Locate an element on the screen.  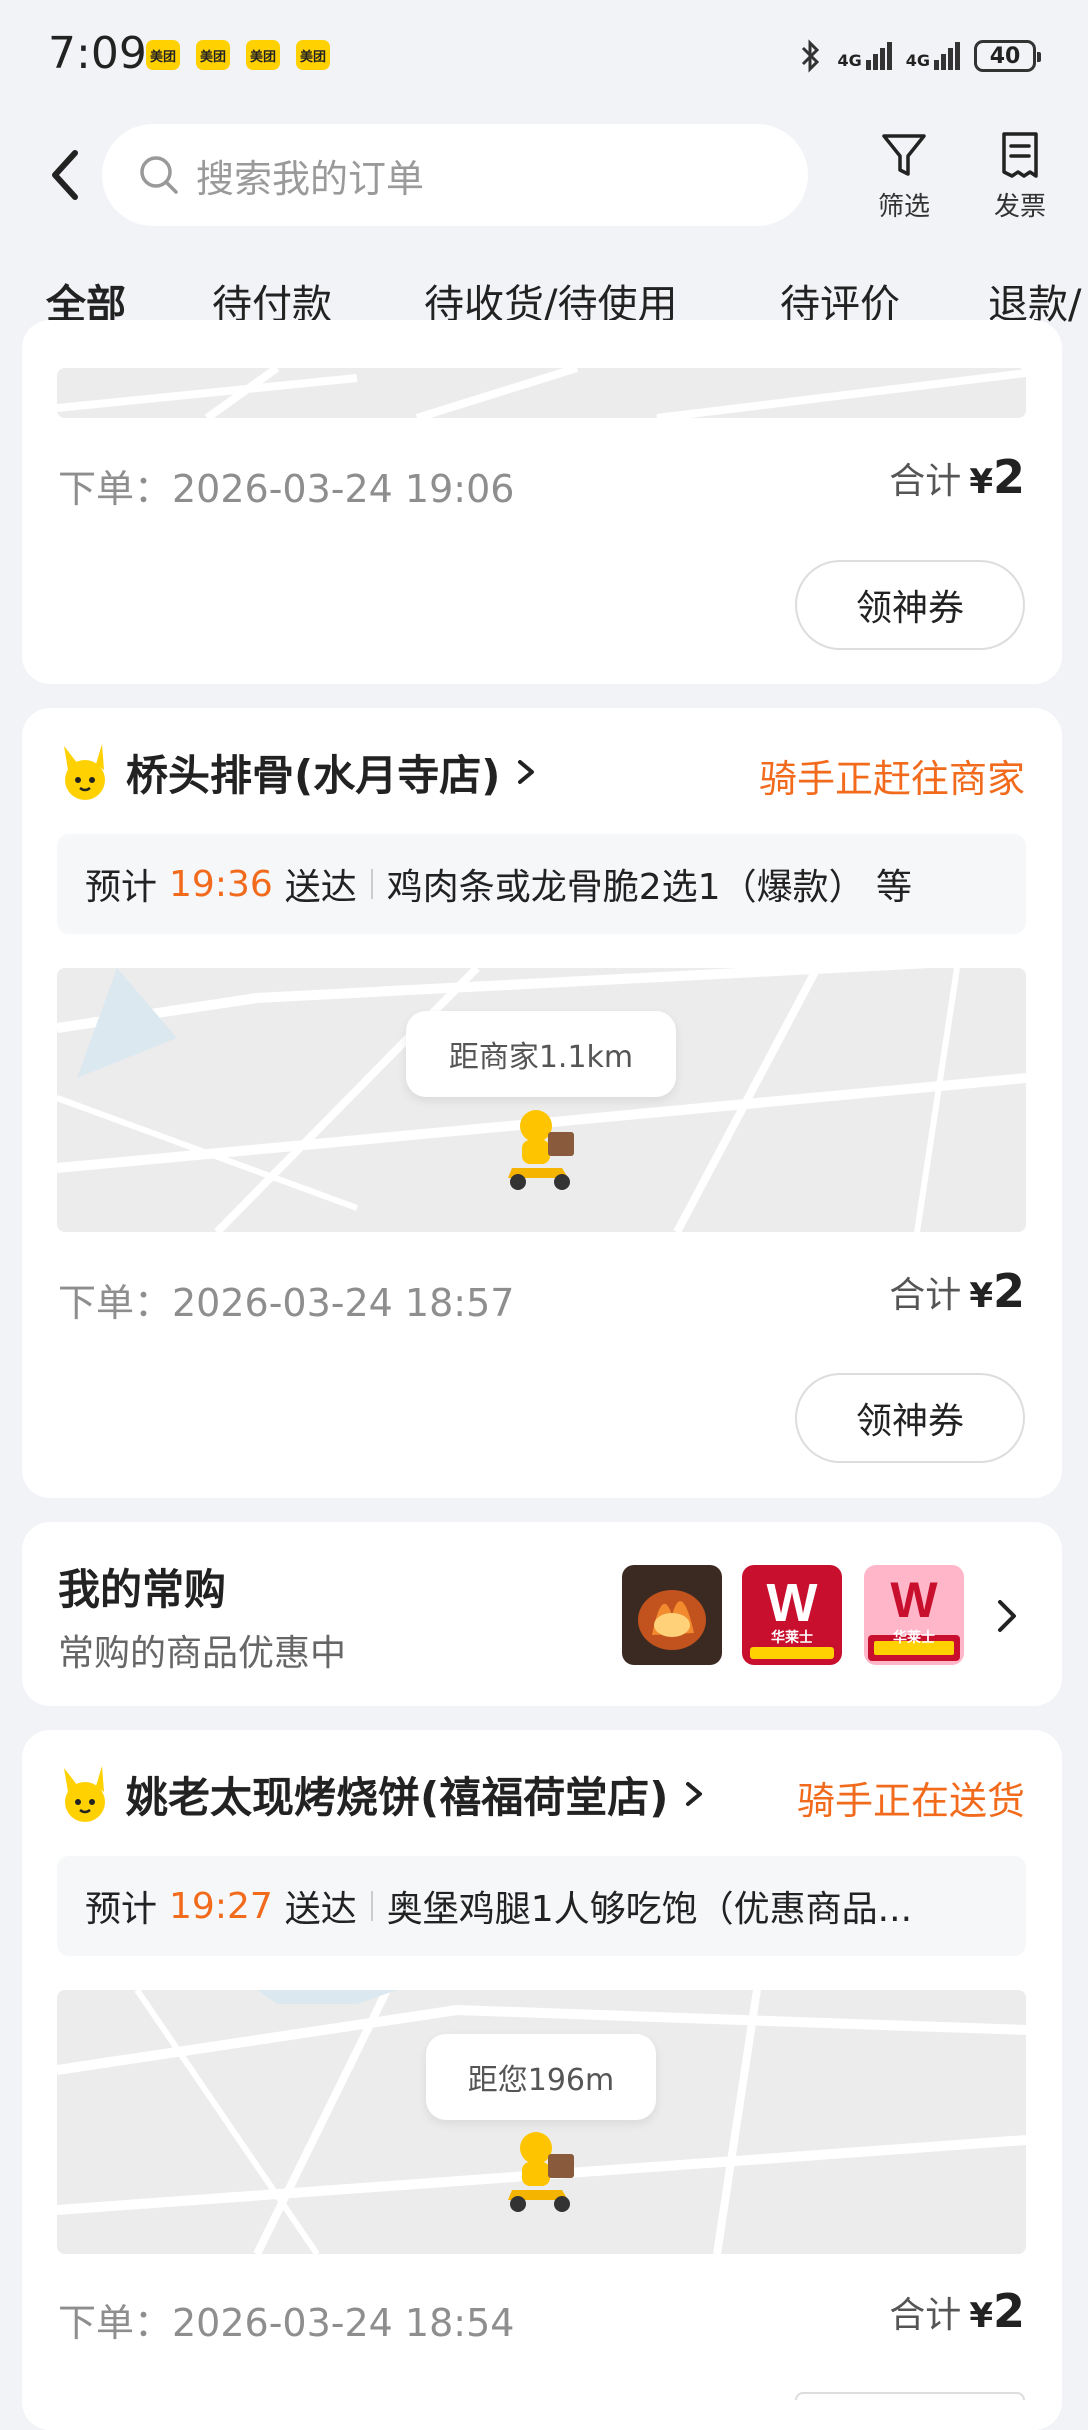
battery-icon: 40 is located at coordinates (1007, 56).